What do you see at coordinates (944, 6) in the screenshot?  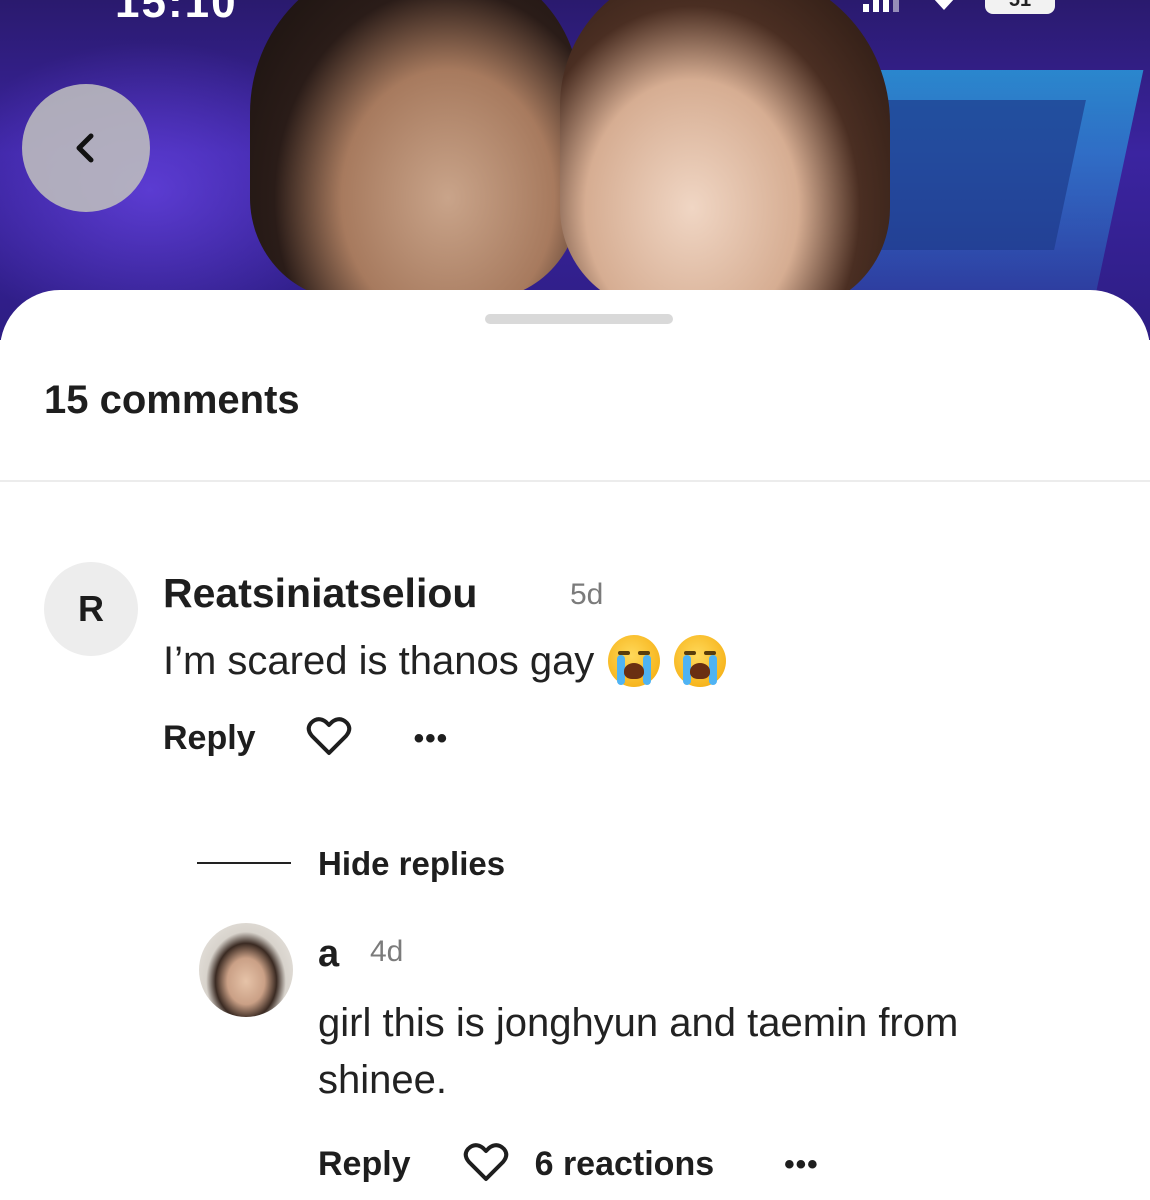 I see `wifi-icon` at bounding box center [944, 6].